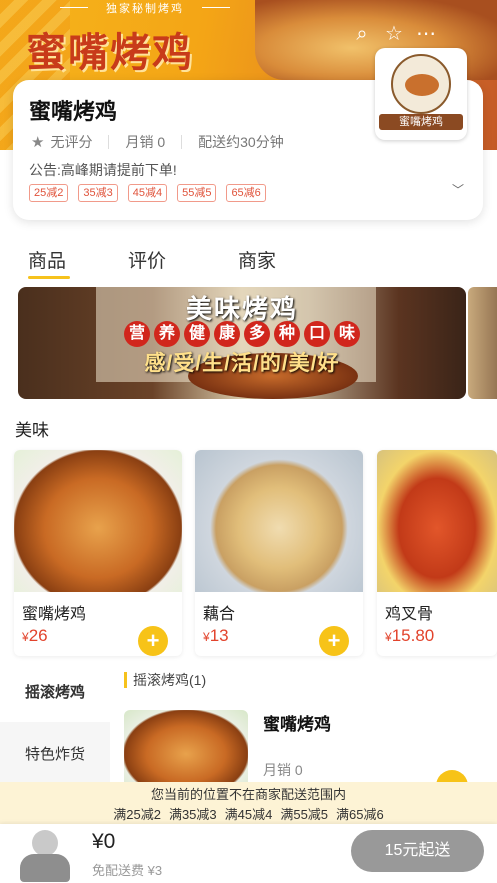 This screenshot has width=497, height=883. I want to click on tab-reviews: 评价, so click(147, 259).